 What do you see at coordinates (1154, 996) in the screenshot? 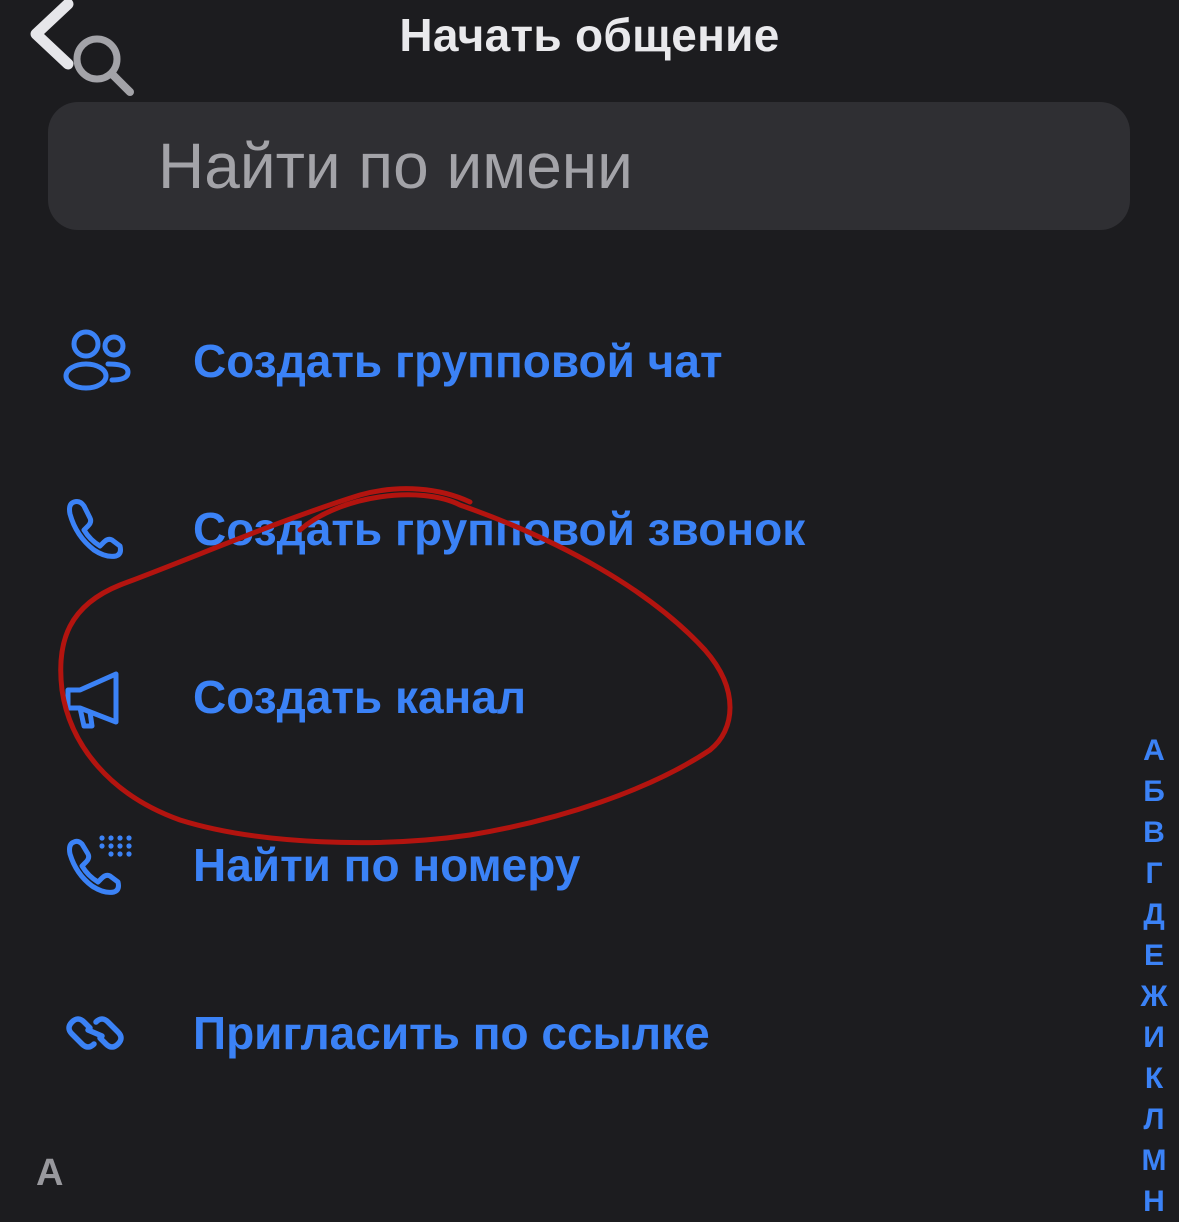
I see `alphabet-index-letter: Ж` at bounding box center [1154, 996].